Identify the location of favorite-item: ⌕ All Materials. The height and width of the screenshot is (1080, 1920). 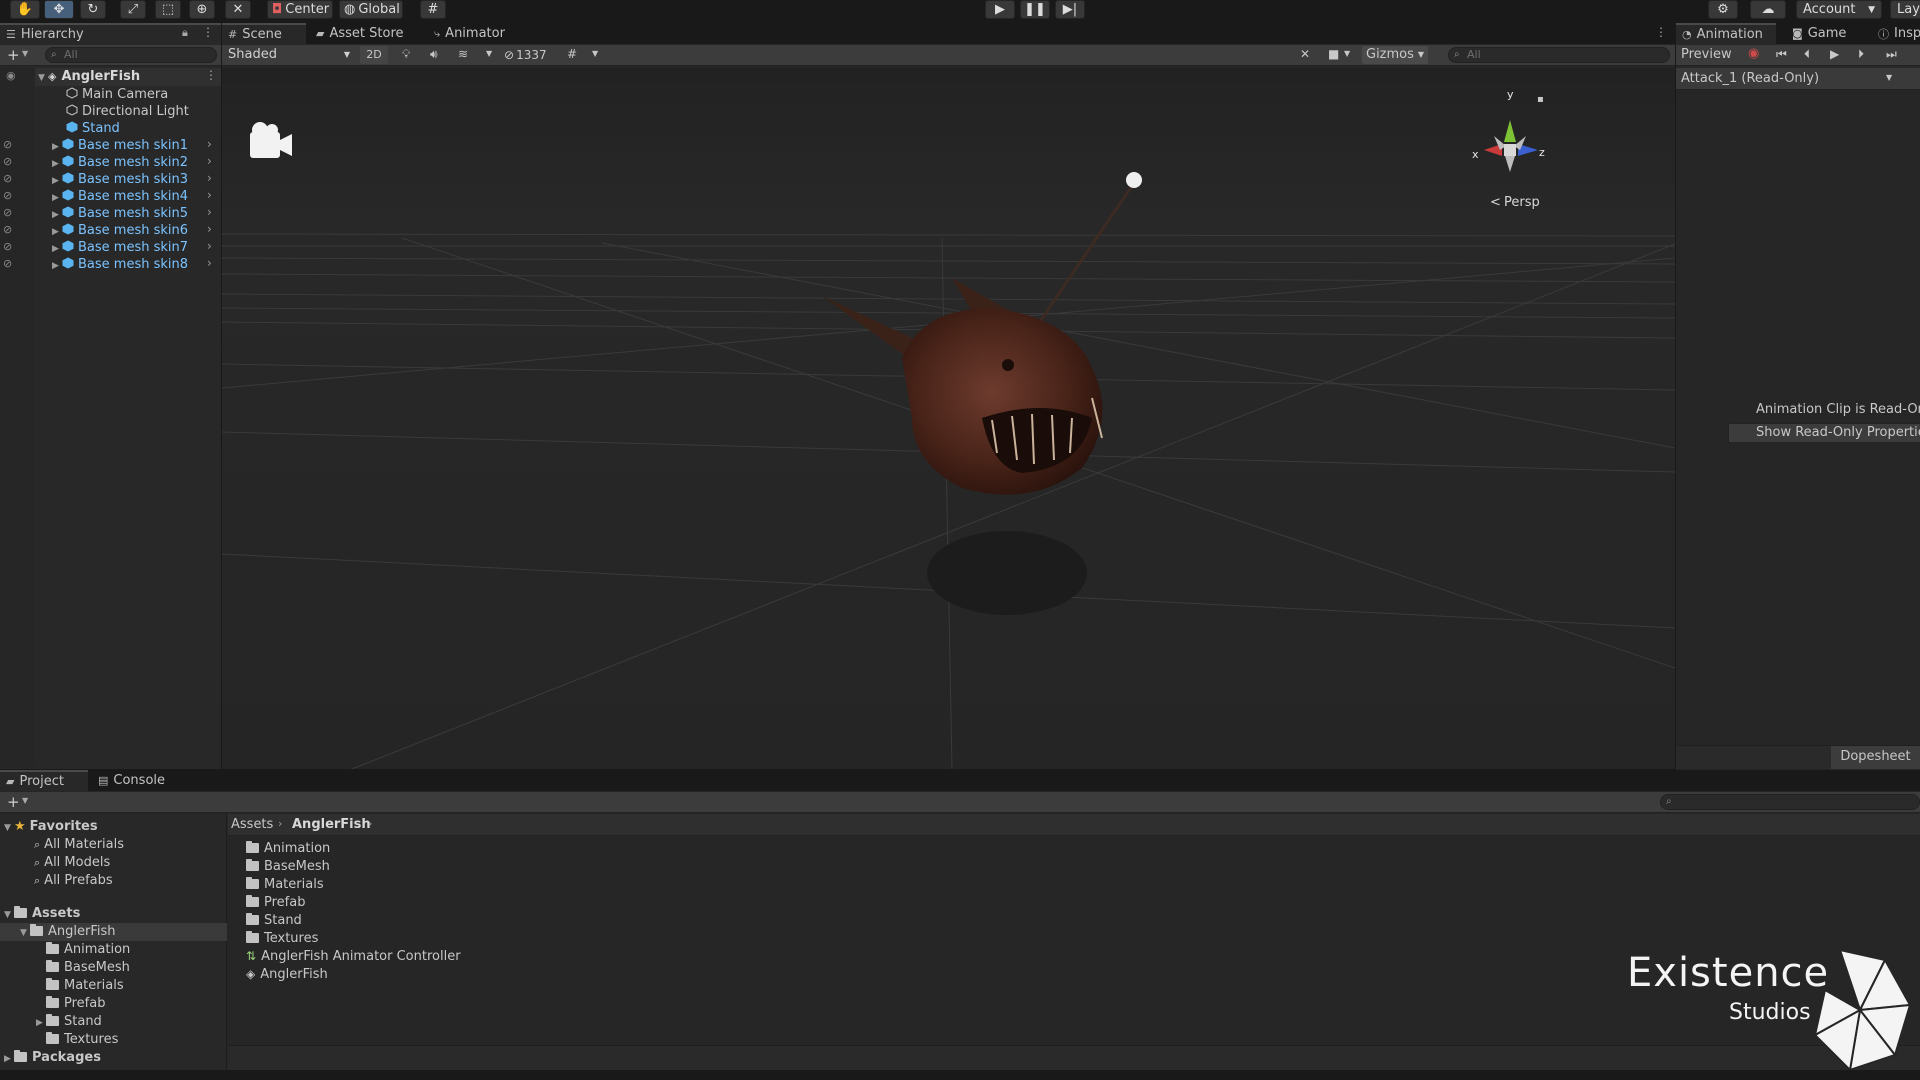
(79, 844).